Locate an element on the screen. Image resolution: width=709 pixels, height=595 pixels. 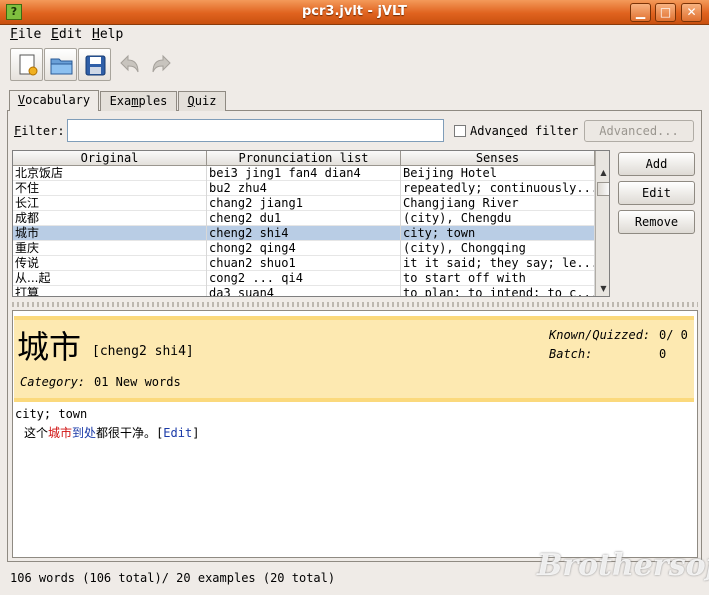
save-icon is located at coordinates (95, 65).